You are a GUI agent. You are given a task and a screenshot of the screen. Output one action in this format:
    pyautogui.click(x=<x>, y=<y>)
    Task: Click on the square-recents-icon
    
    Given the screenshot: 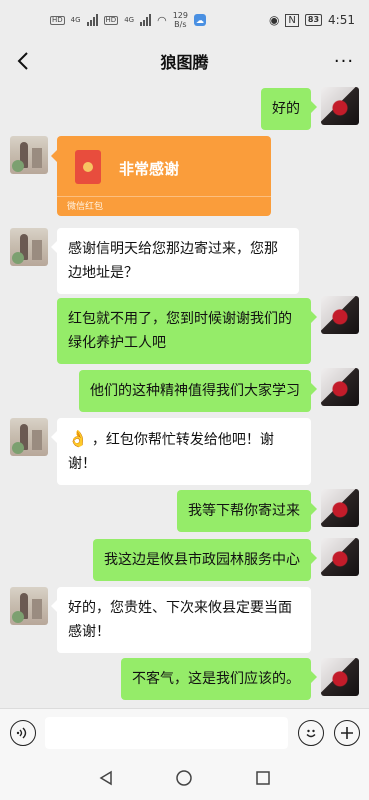 What is the action you would take?
    pyautogui.click(x=263, y=778)
    